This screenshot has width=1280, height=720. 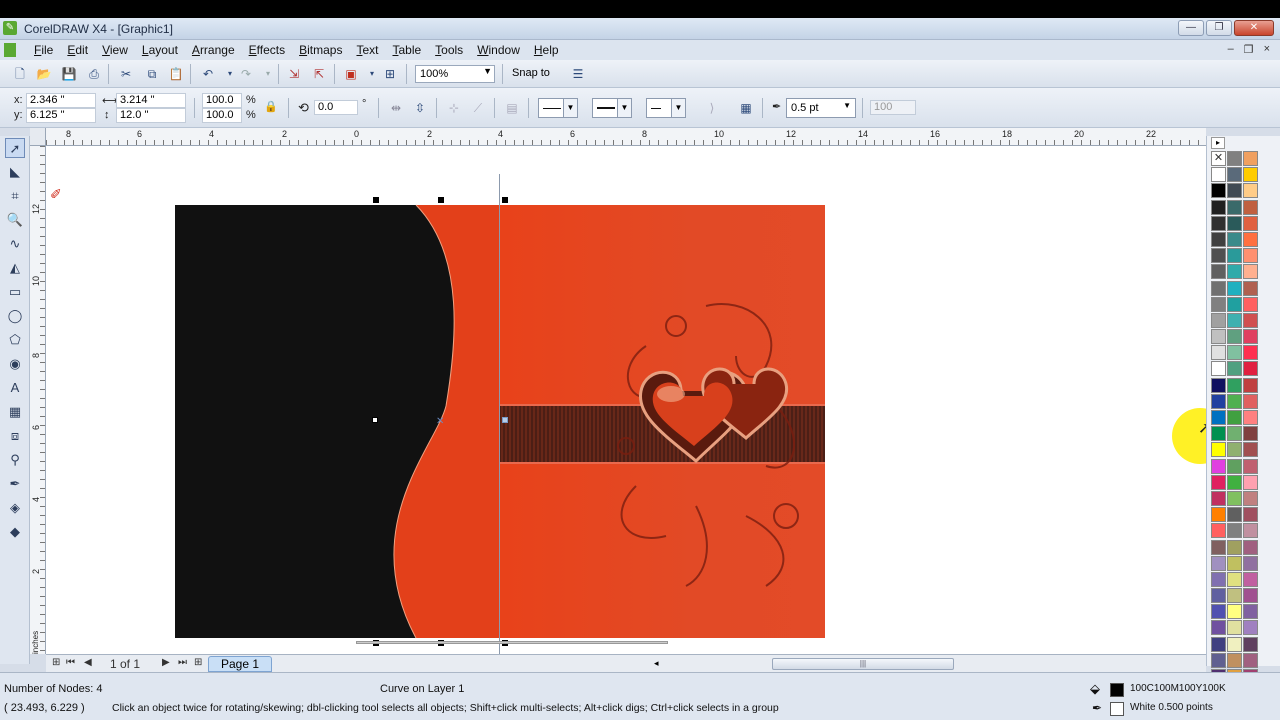 I want to click on first-page-icon: ⏮, so click(x=70, y=662).